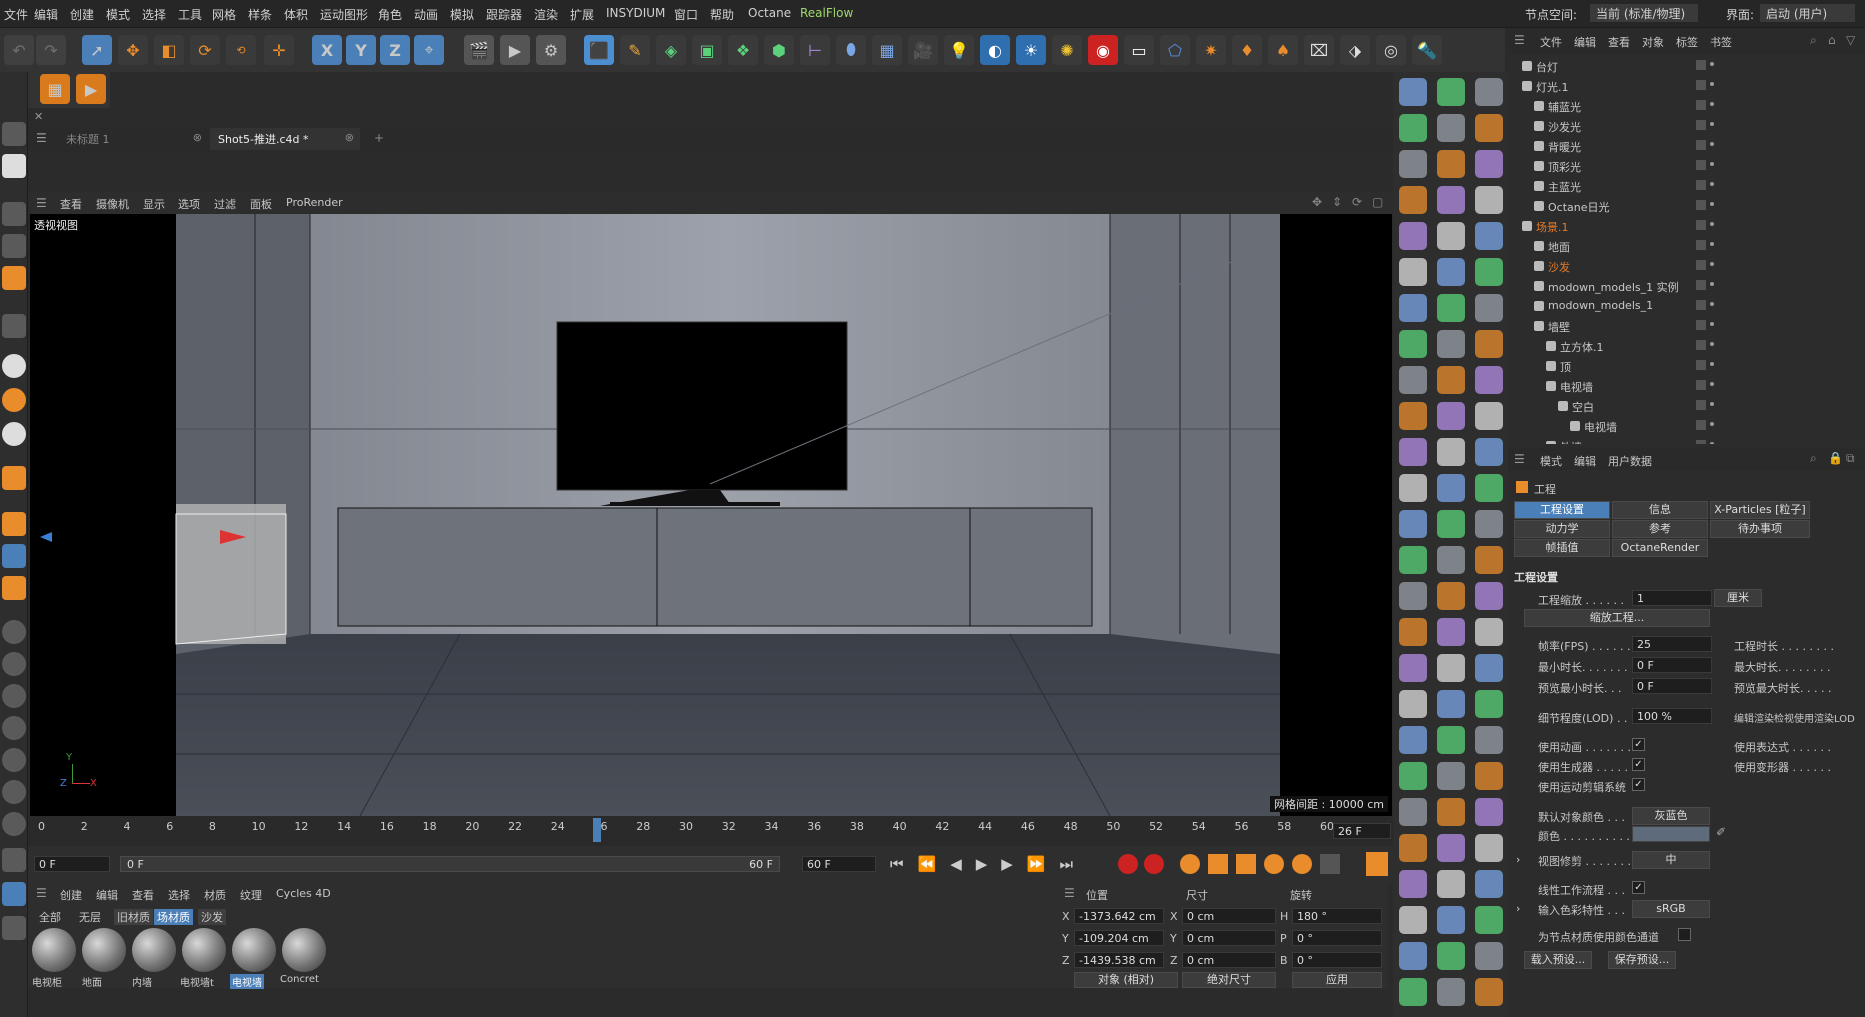  What do you see at coordinates (41, 138) in the screenshot?
I see `tabs-menu-icon: ☰` at bounding box center [41, 138].